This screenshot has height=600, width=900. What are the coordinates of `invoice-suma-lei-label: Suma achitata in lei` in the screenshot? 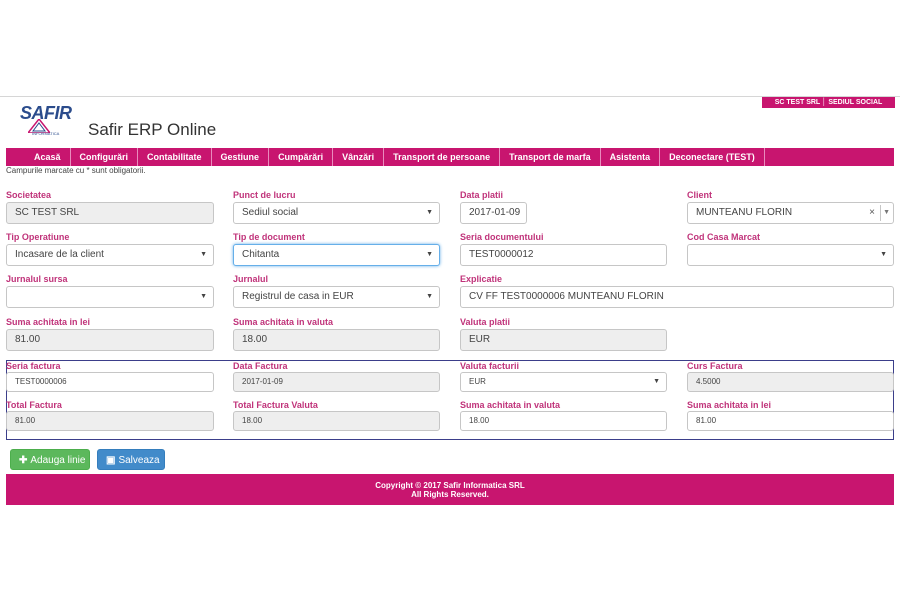 It's located at (729, 405).